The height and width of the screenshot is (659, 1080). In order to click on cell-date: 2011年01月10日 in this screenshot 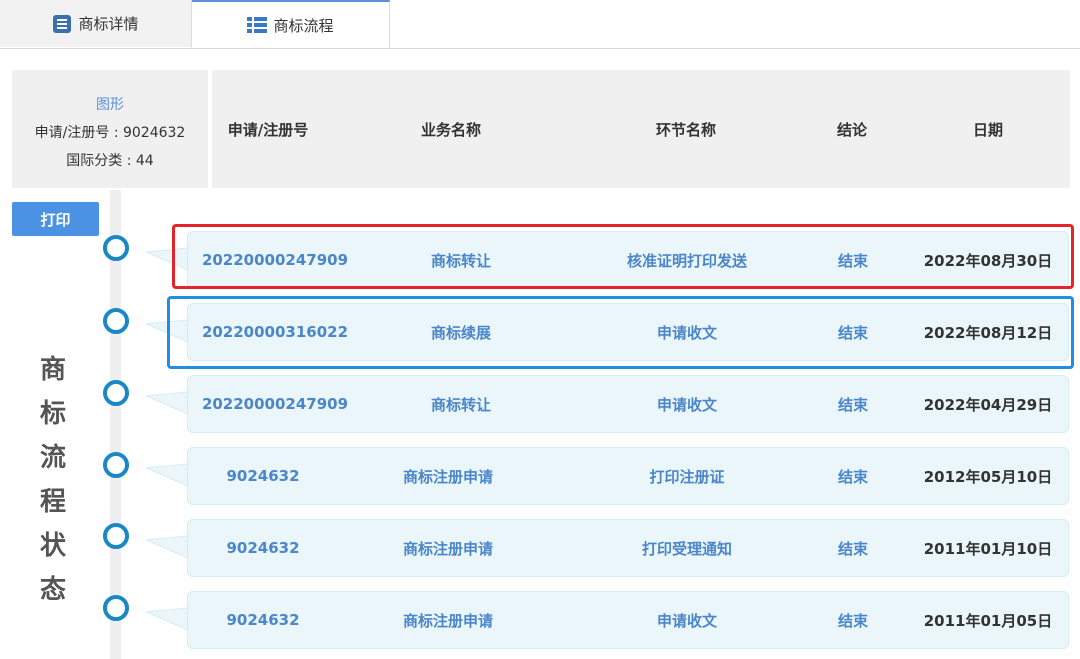, I will do `click(988, 548)`.